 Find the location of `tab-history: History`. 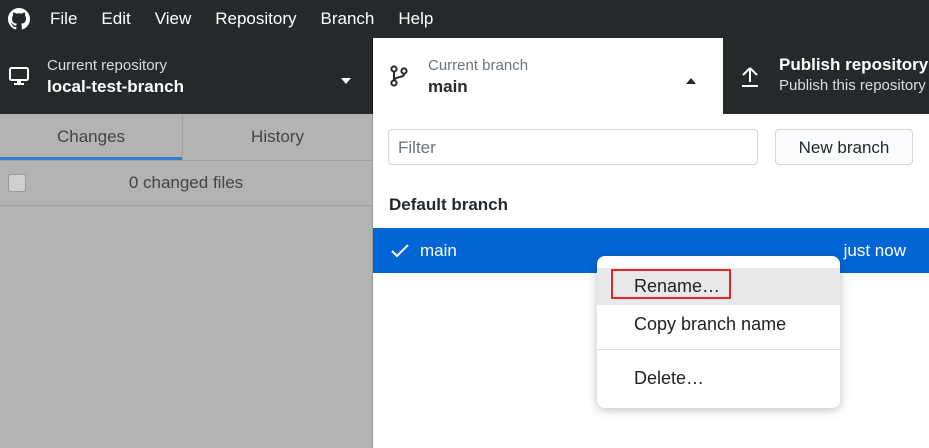

tab-history: History is located at coordinates (277, 137).